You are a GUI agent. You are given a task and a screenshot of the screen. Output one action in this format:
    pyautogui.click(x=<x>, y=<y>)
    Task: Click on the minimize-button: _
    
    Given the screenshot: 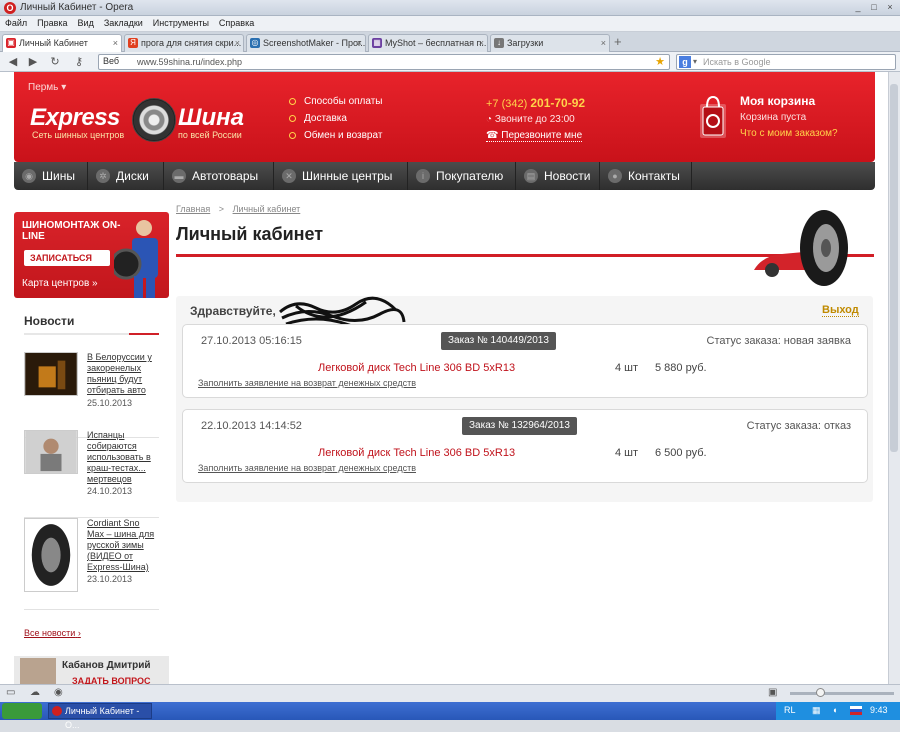 What is the action you would take?
    pyautogui.click(x=858, y=7)
    